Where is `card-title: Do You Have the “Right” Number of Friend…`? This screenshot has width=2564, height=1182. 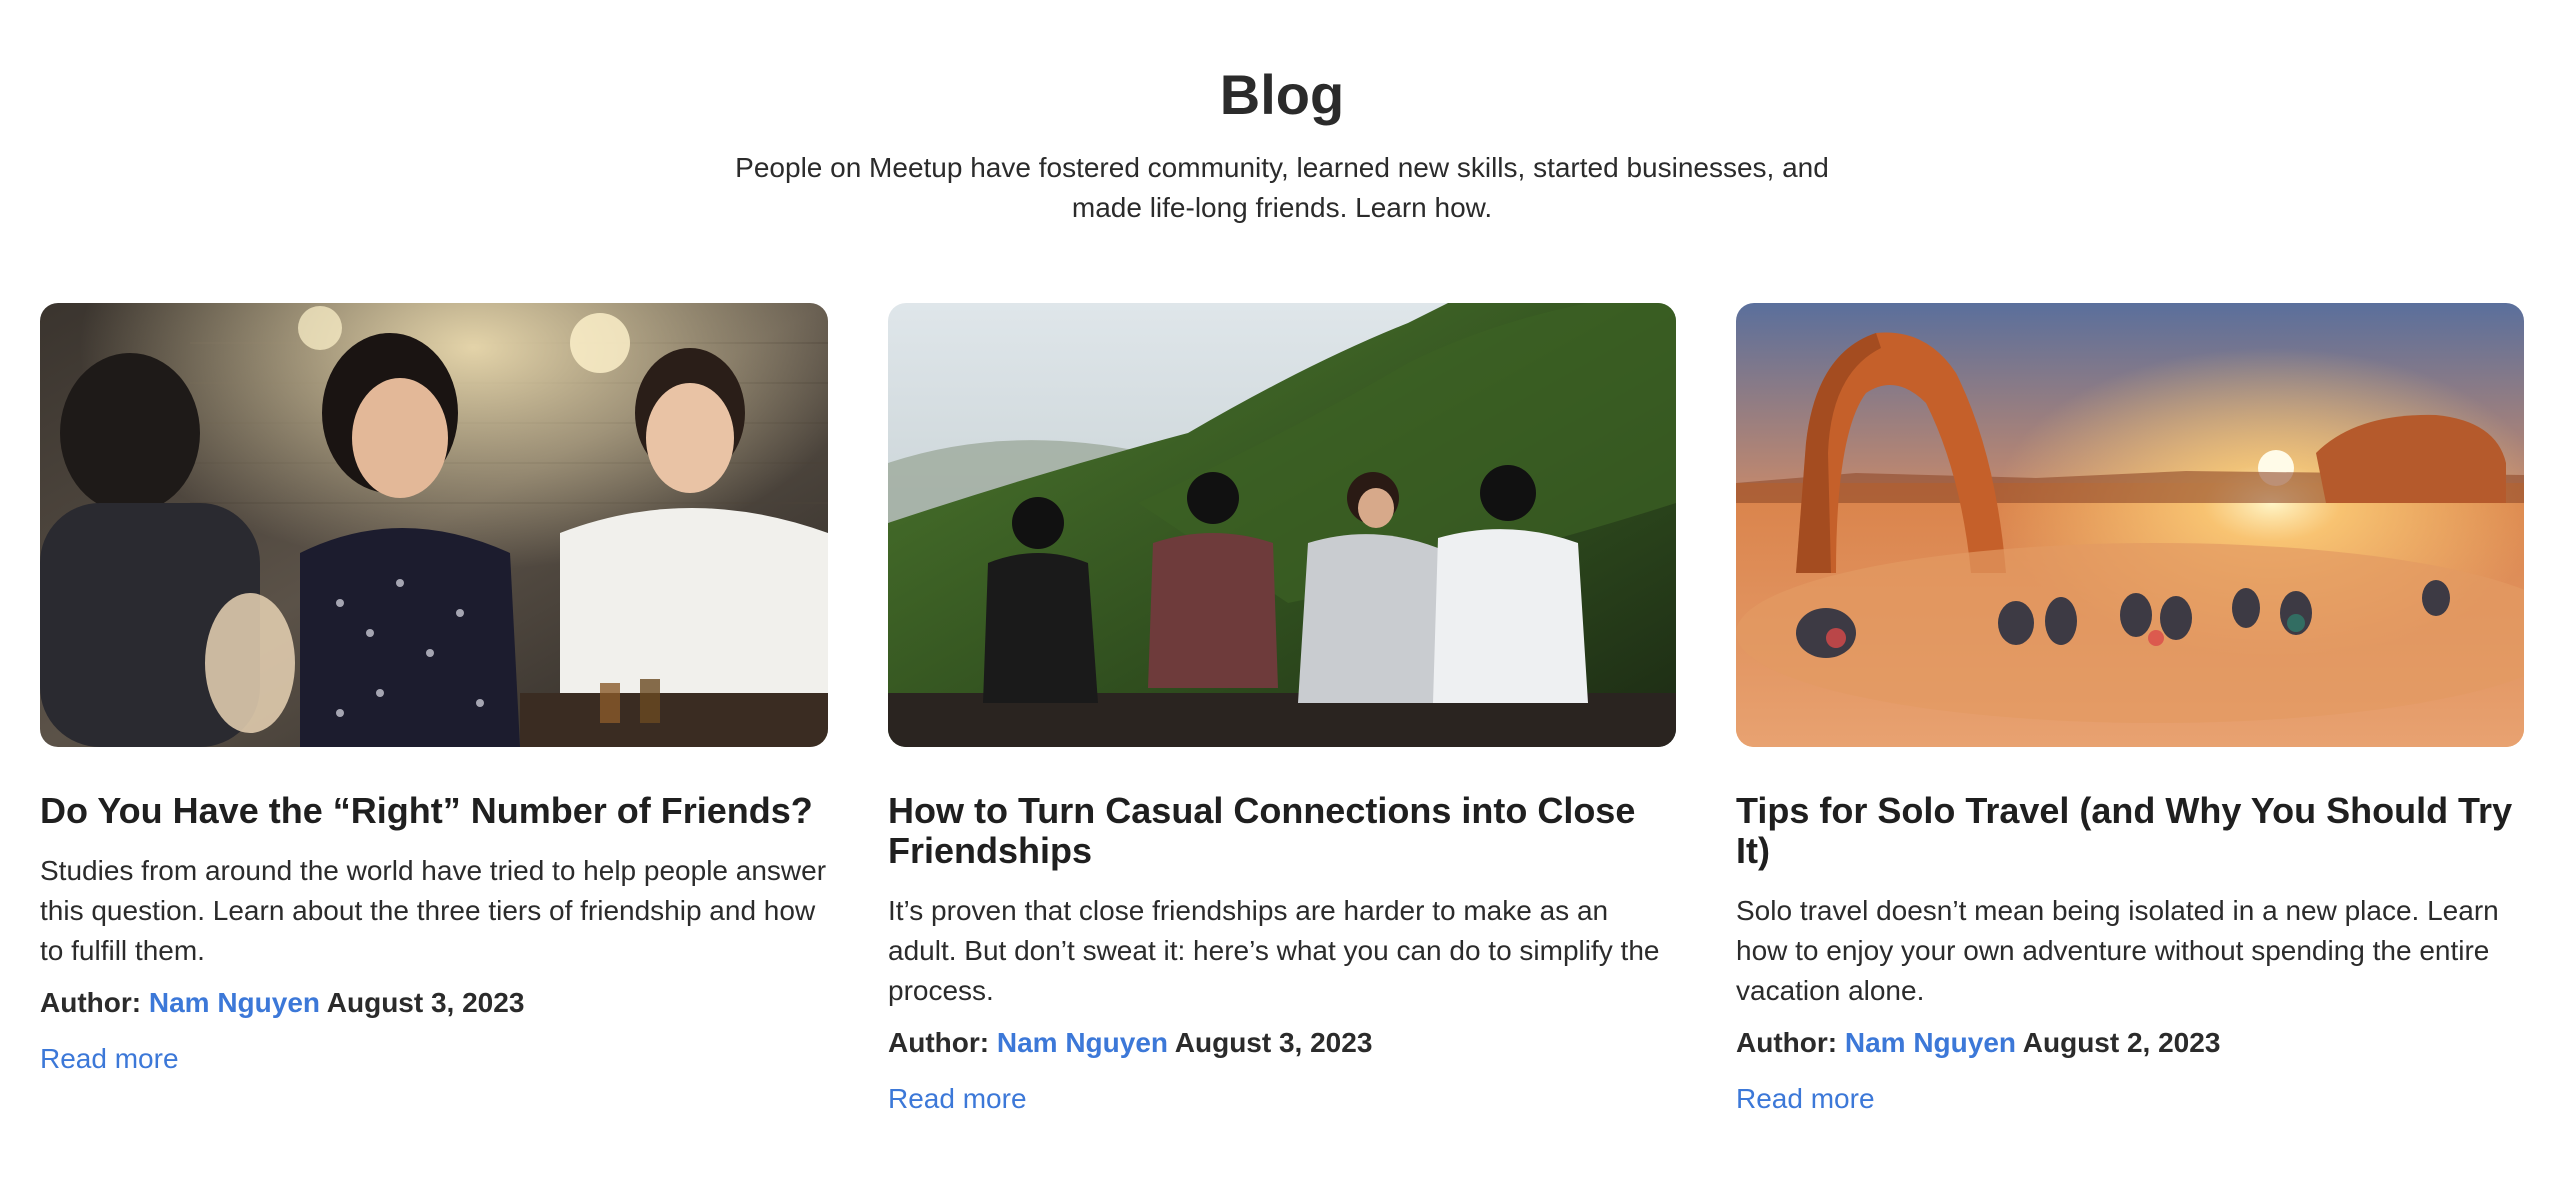 card-title: Do You Have the “Right” Number of Friend… is located at coordinates (434, 811).